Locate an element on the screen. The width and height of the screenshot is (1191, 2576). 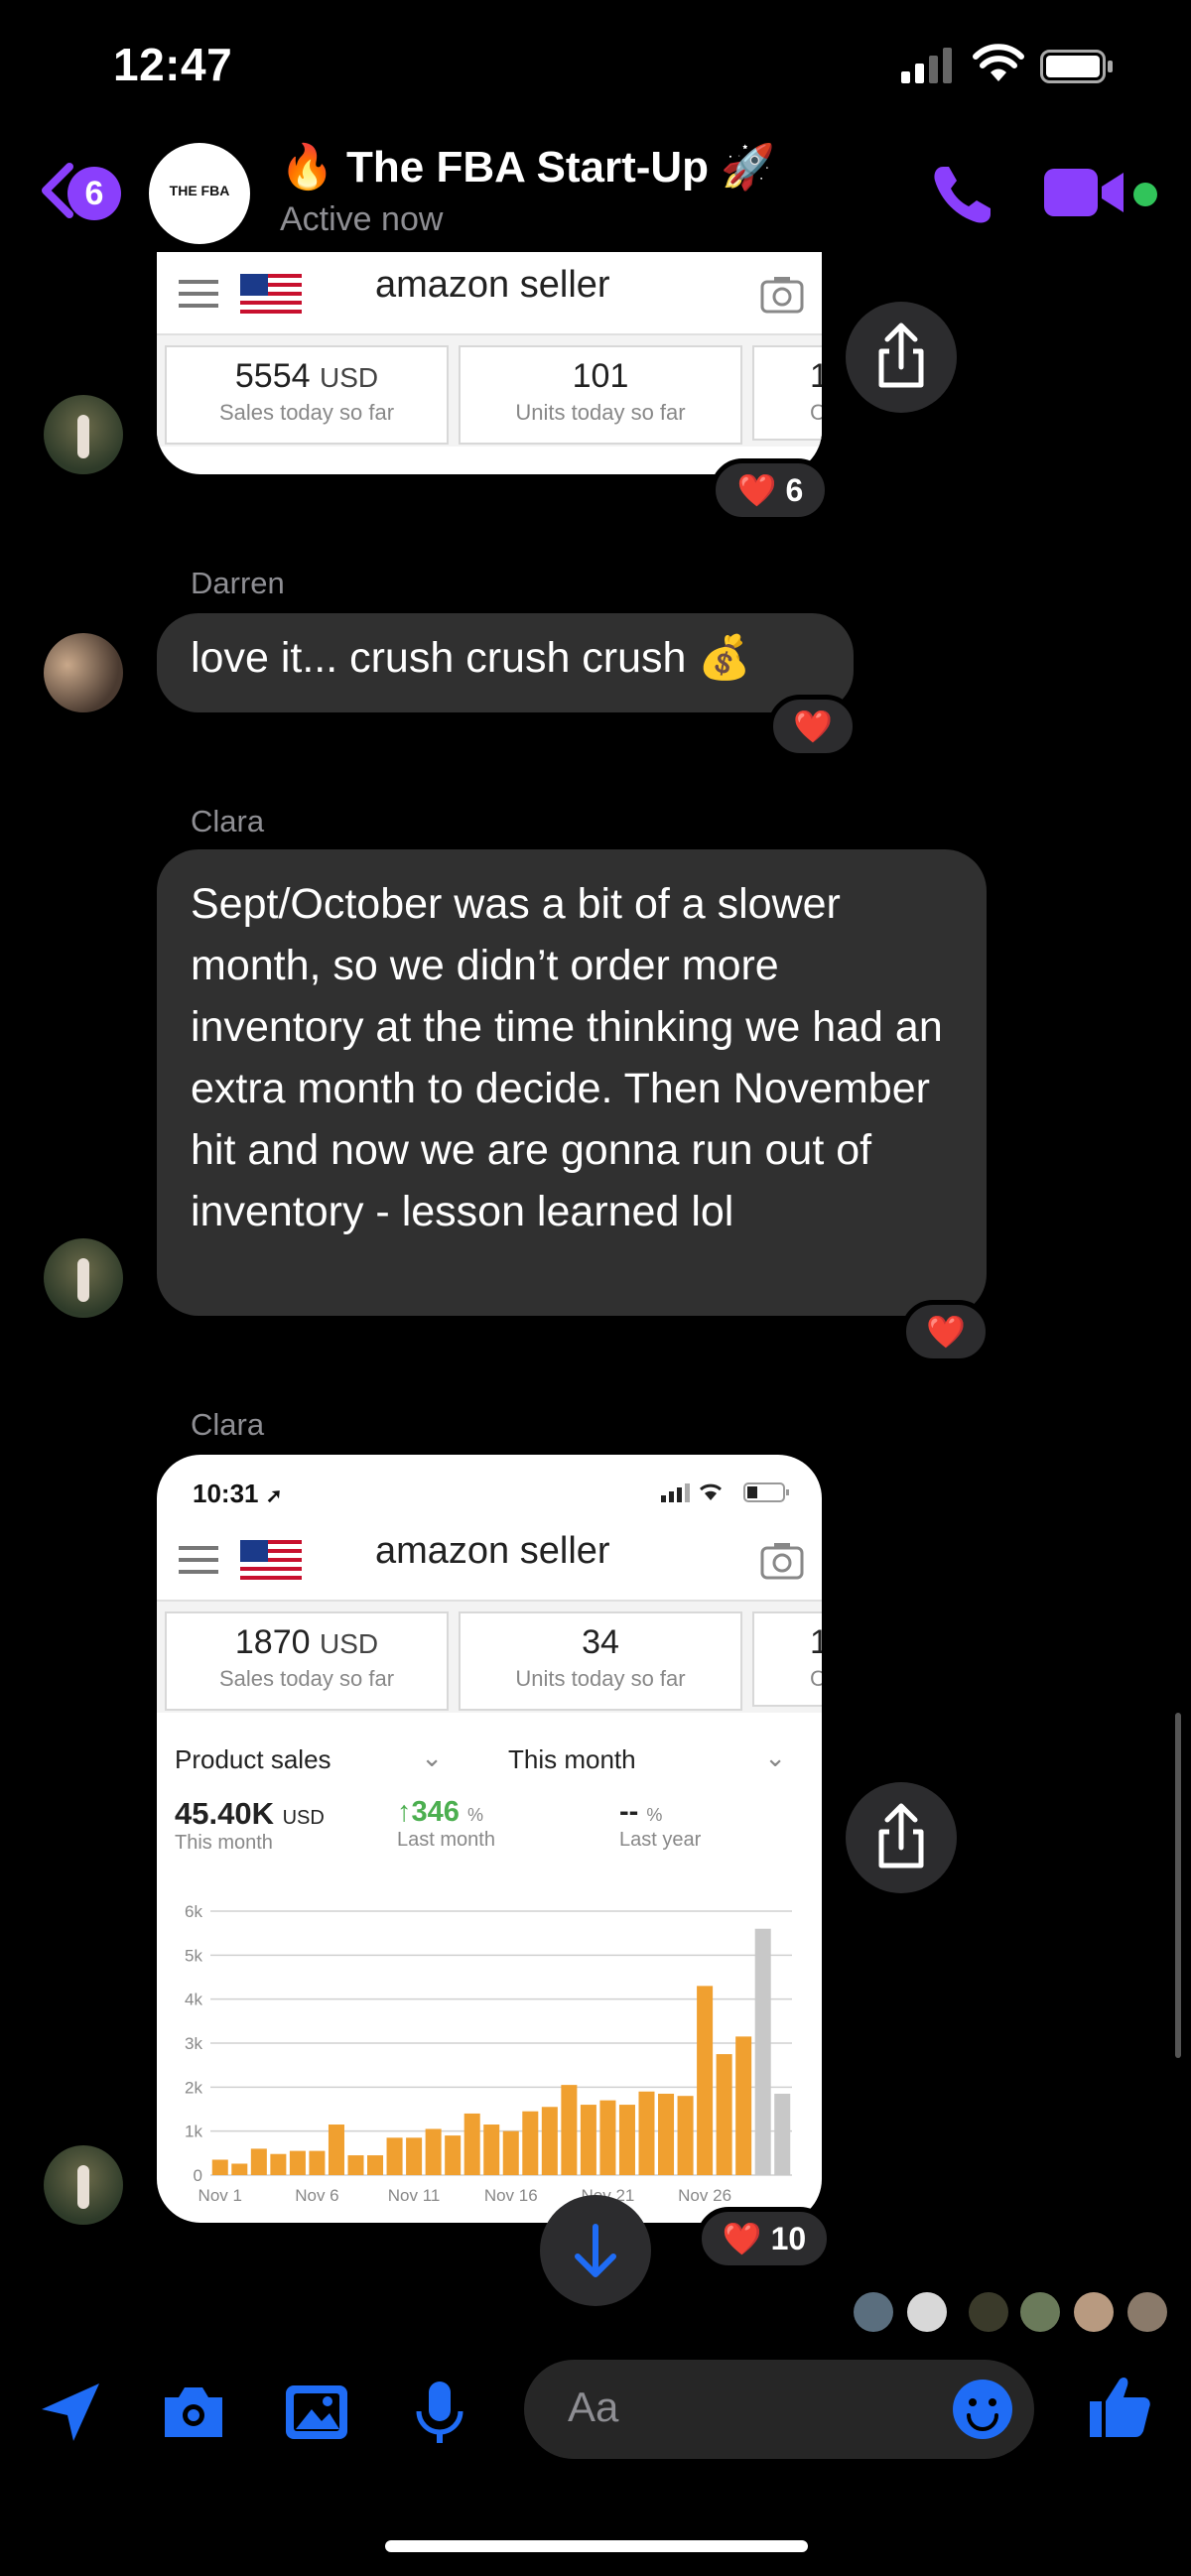
sender-name: Darren is located at coordinates (238, 583).